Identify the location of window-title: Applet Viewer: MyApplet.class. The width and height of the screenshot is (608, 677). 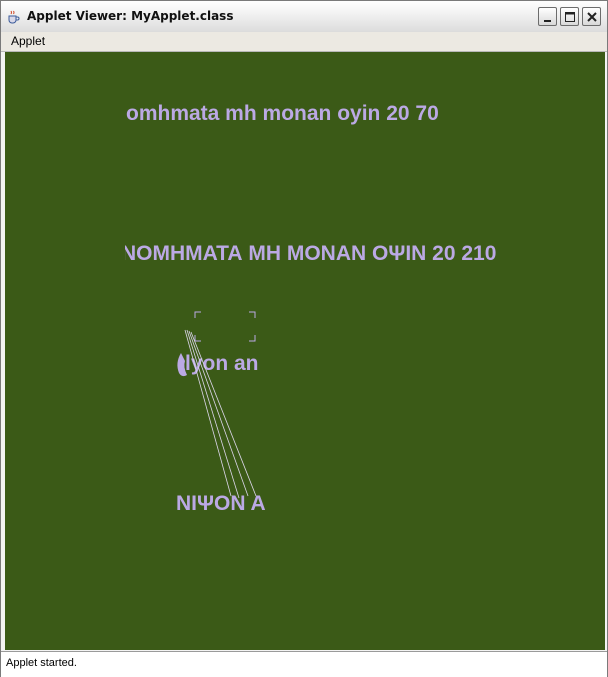
(130, 16).